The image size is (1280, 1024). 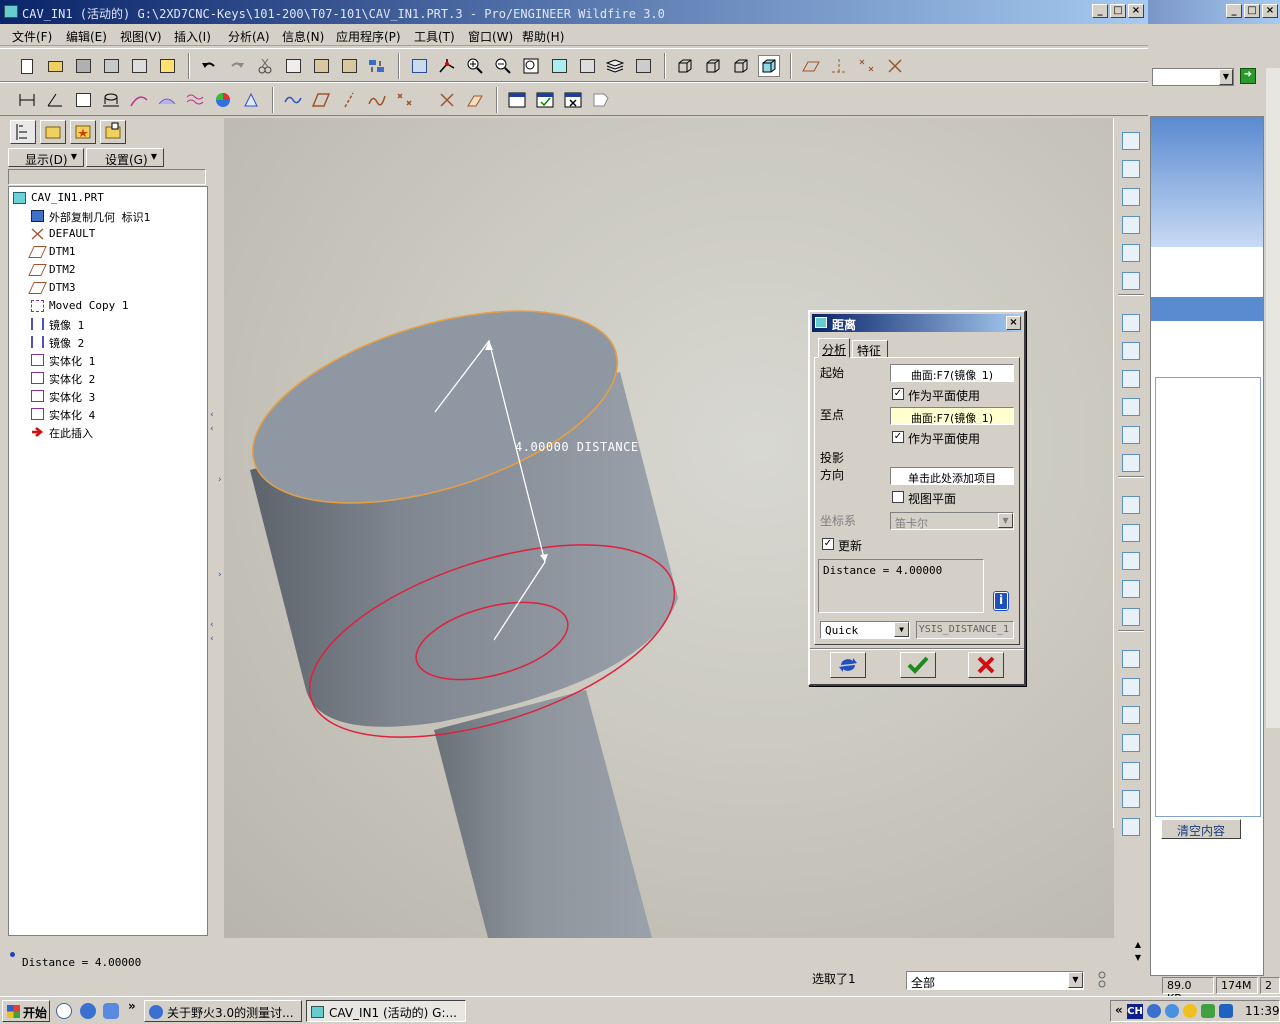 I want to click on zoom-in-icon, so click(x=475, y=66).